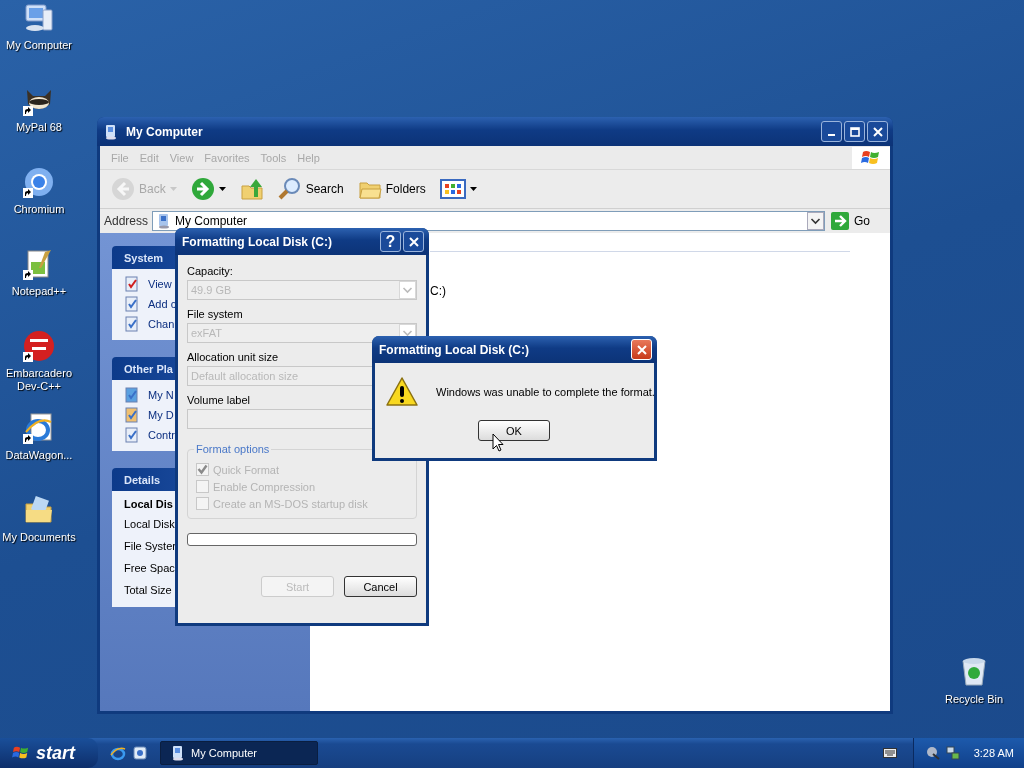 The image size is (1024, 768). Describe the element at coordinates (149, 568) in the screenshot. I see `detail-text: Free Spac` at that location.